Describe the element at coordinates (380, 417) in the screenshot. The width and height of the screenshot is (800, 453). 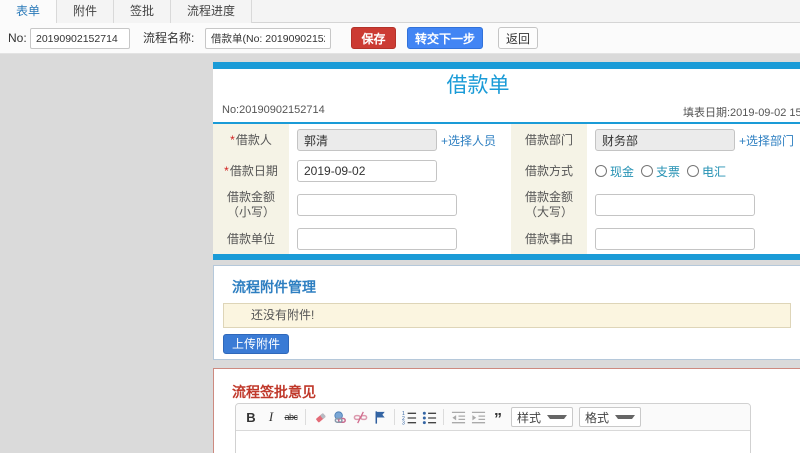
I see `anchor-flag-icon` at that location.